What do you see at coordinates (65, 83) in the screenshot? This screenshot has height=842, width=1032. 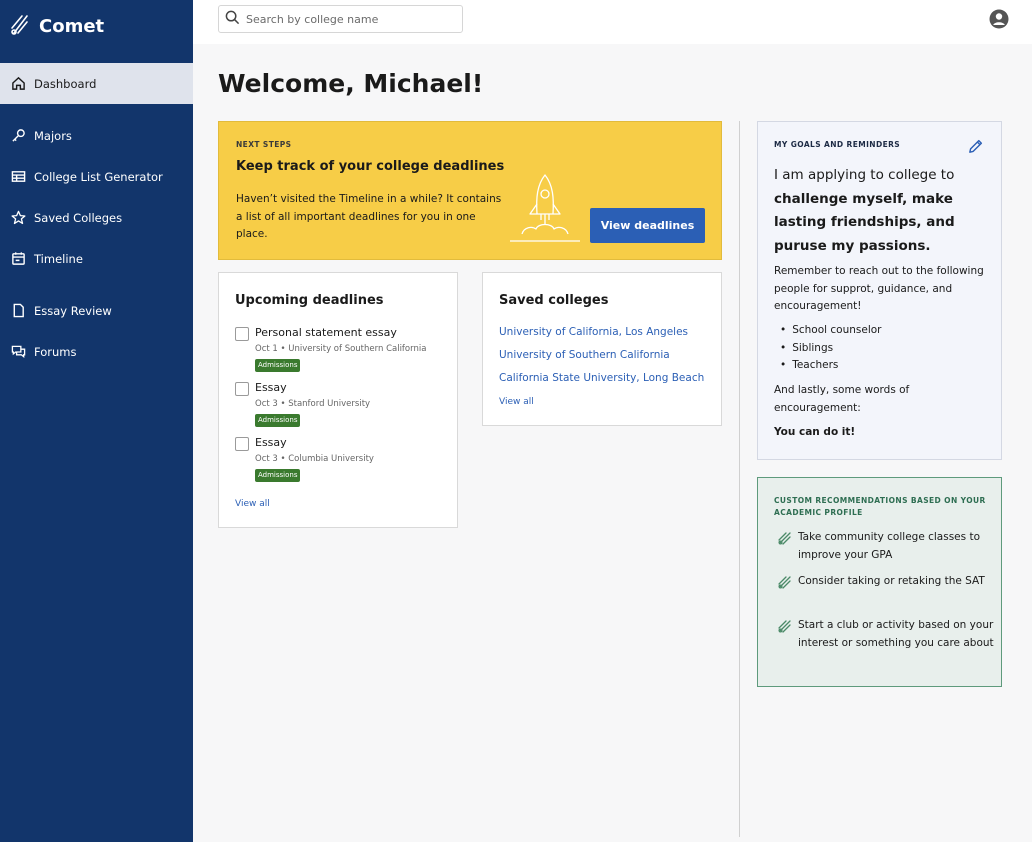 I see `sidebar-item-label: Dashboard` at bounding box center [65, 83].